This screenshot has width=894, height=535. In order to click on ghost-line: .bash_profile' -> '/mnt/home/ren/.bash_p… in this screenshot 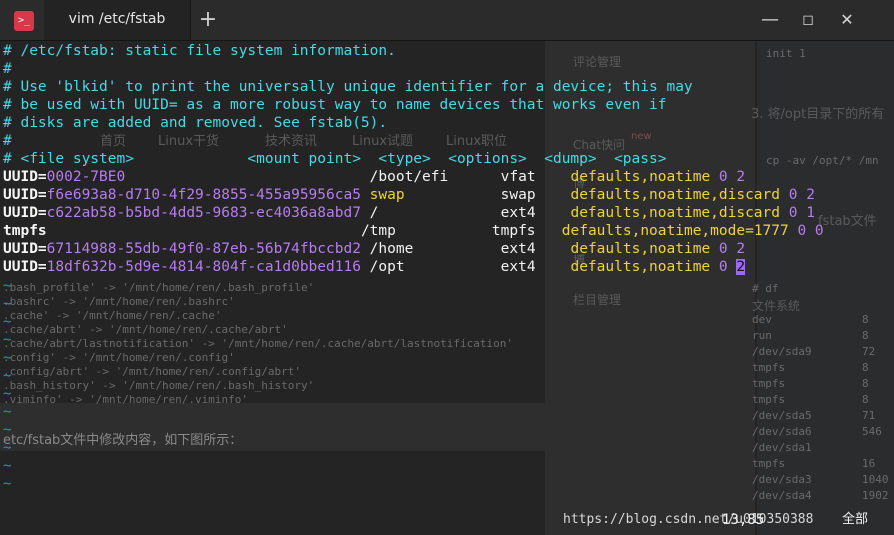, I will do `click(159, 287)`.